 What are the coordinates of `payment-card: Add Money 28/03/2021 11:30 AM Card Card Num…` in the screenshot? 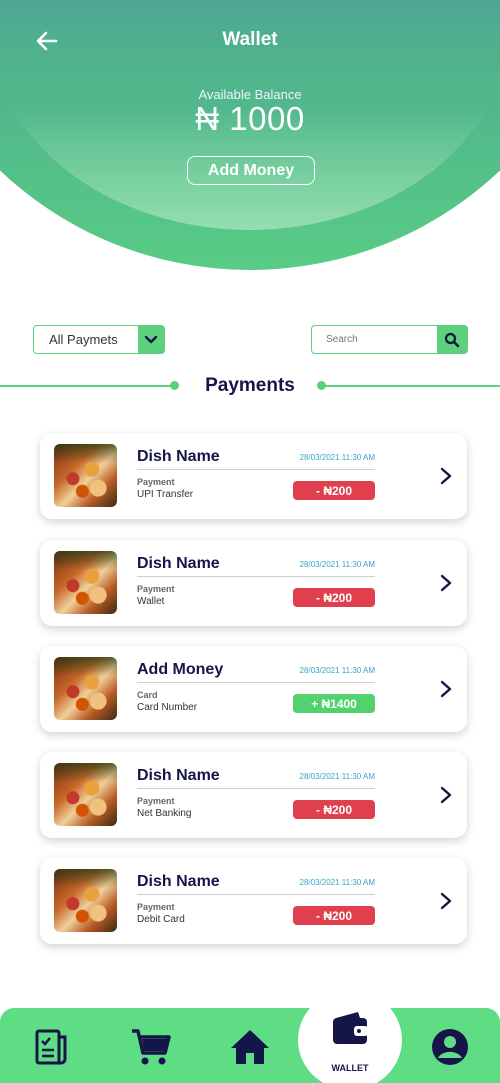 It's located at (253, 689).